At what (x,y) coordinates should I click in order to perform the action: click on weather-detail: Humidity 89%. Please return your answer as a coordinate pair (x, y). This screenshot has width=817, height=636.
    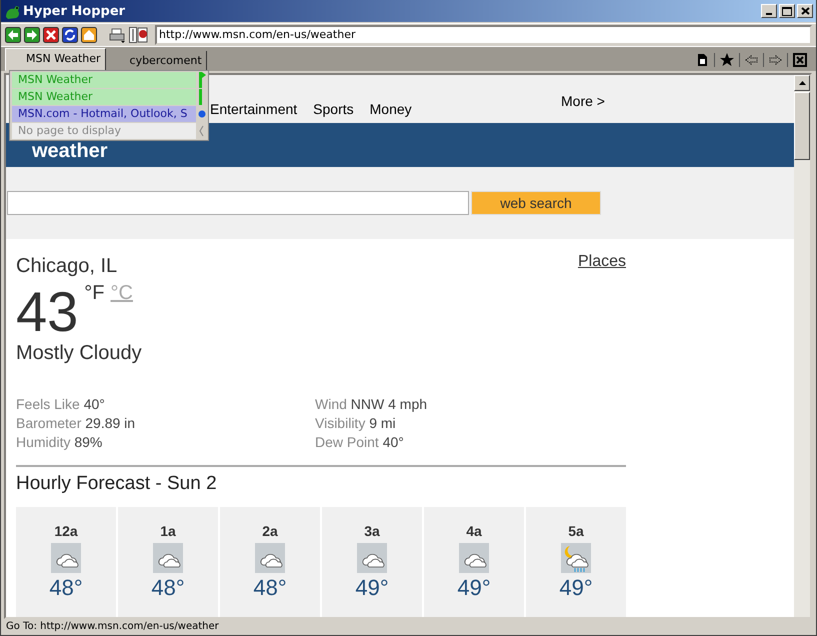
    Looking at the image, I should click on (60, 442).